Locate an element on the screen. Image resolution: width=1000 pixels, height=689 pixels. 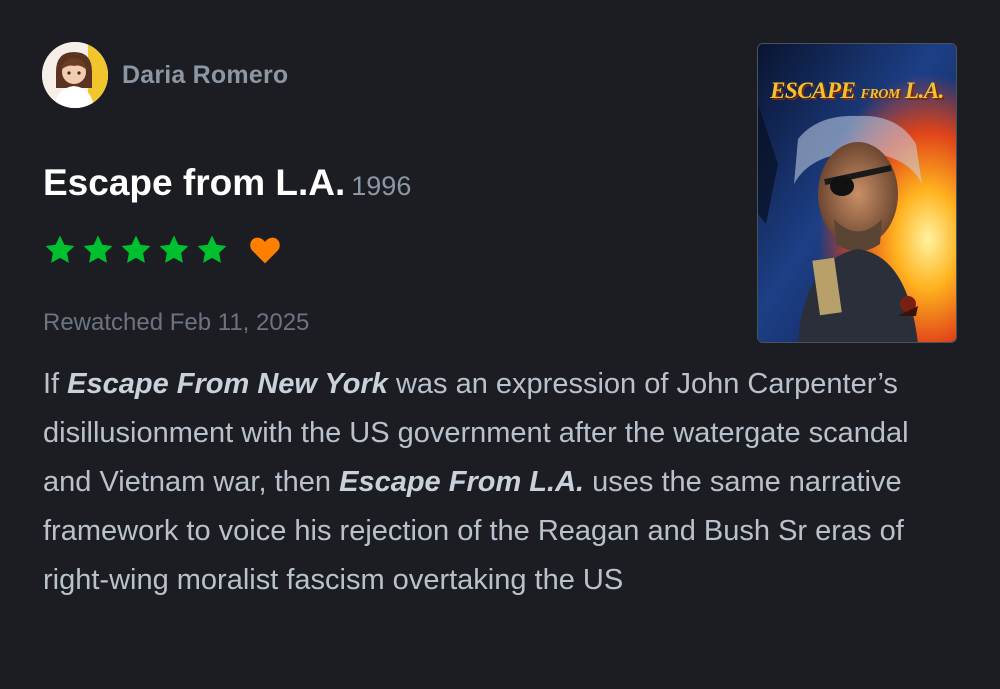
poster-title-main: ESCAPE is located at coordinates (813, 90).